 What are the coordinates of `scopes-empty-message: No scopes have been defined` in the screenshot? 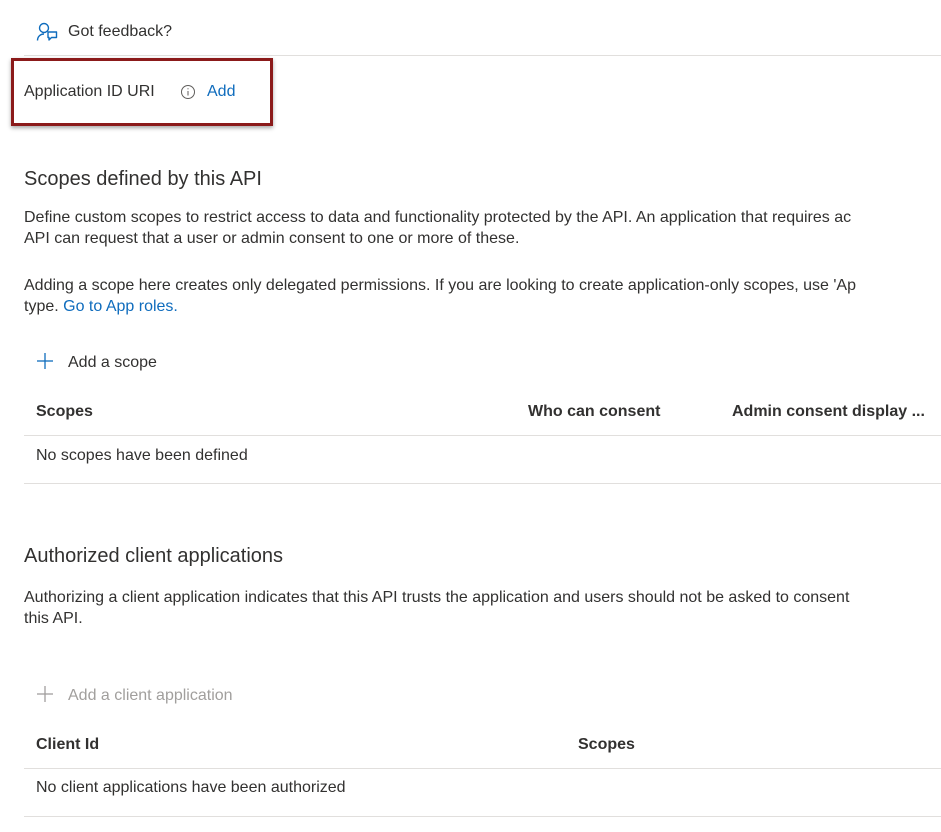 It's located at (142, 455).